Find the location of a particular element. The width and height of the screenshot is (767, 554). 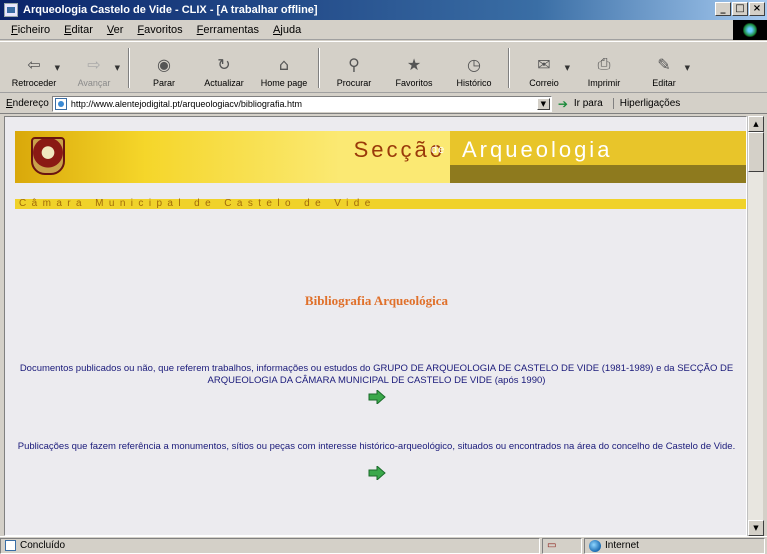

maximize-button: □ is located at coordinates (740, 9).